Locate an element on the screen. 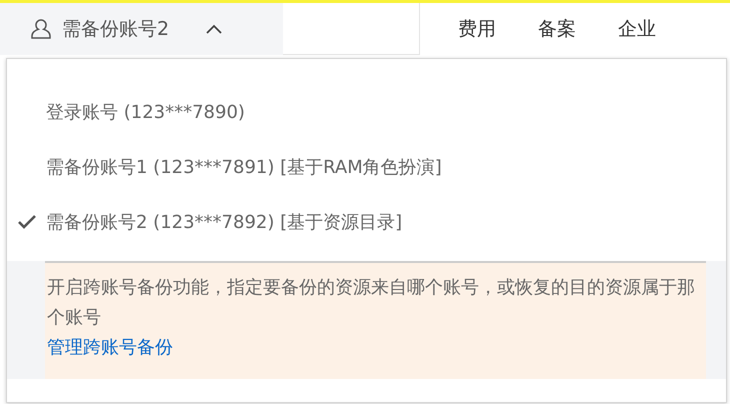  nav-link: 费用 is located at coordinates (477, 29).